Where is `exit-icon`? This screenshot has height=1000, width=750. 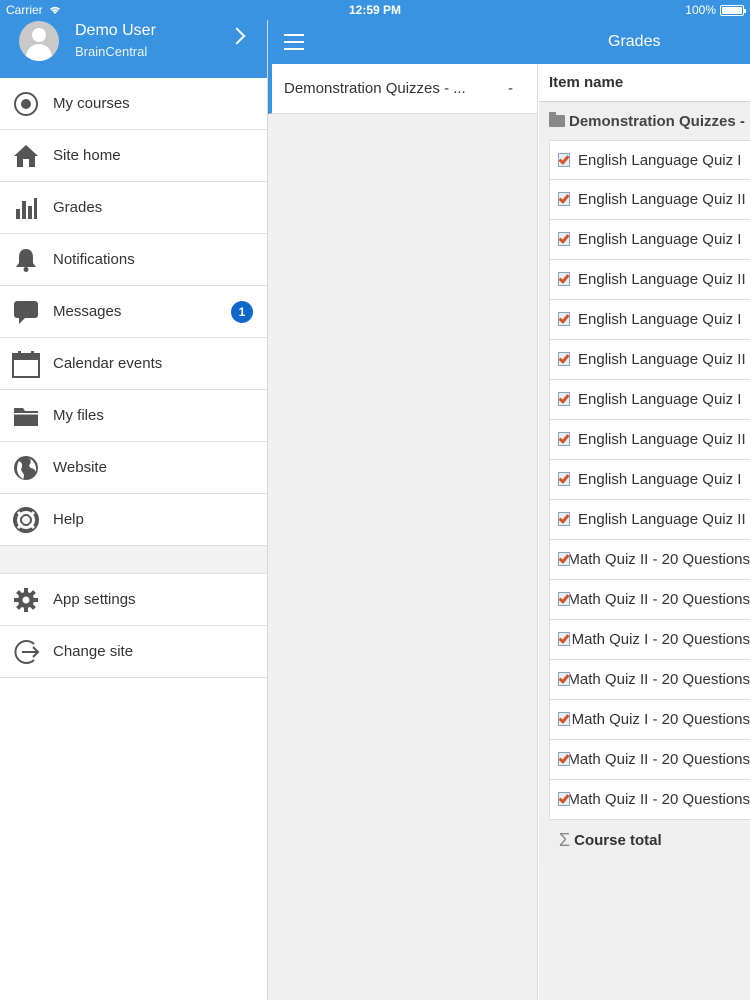
exit-icon is located at coordinates (26, 652).